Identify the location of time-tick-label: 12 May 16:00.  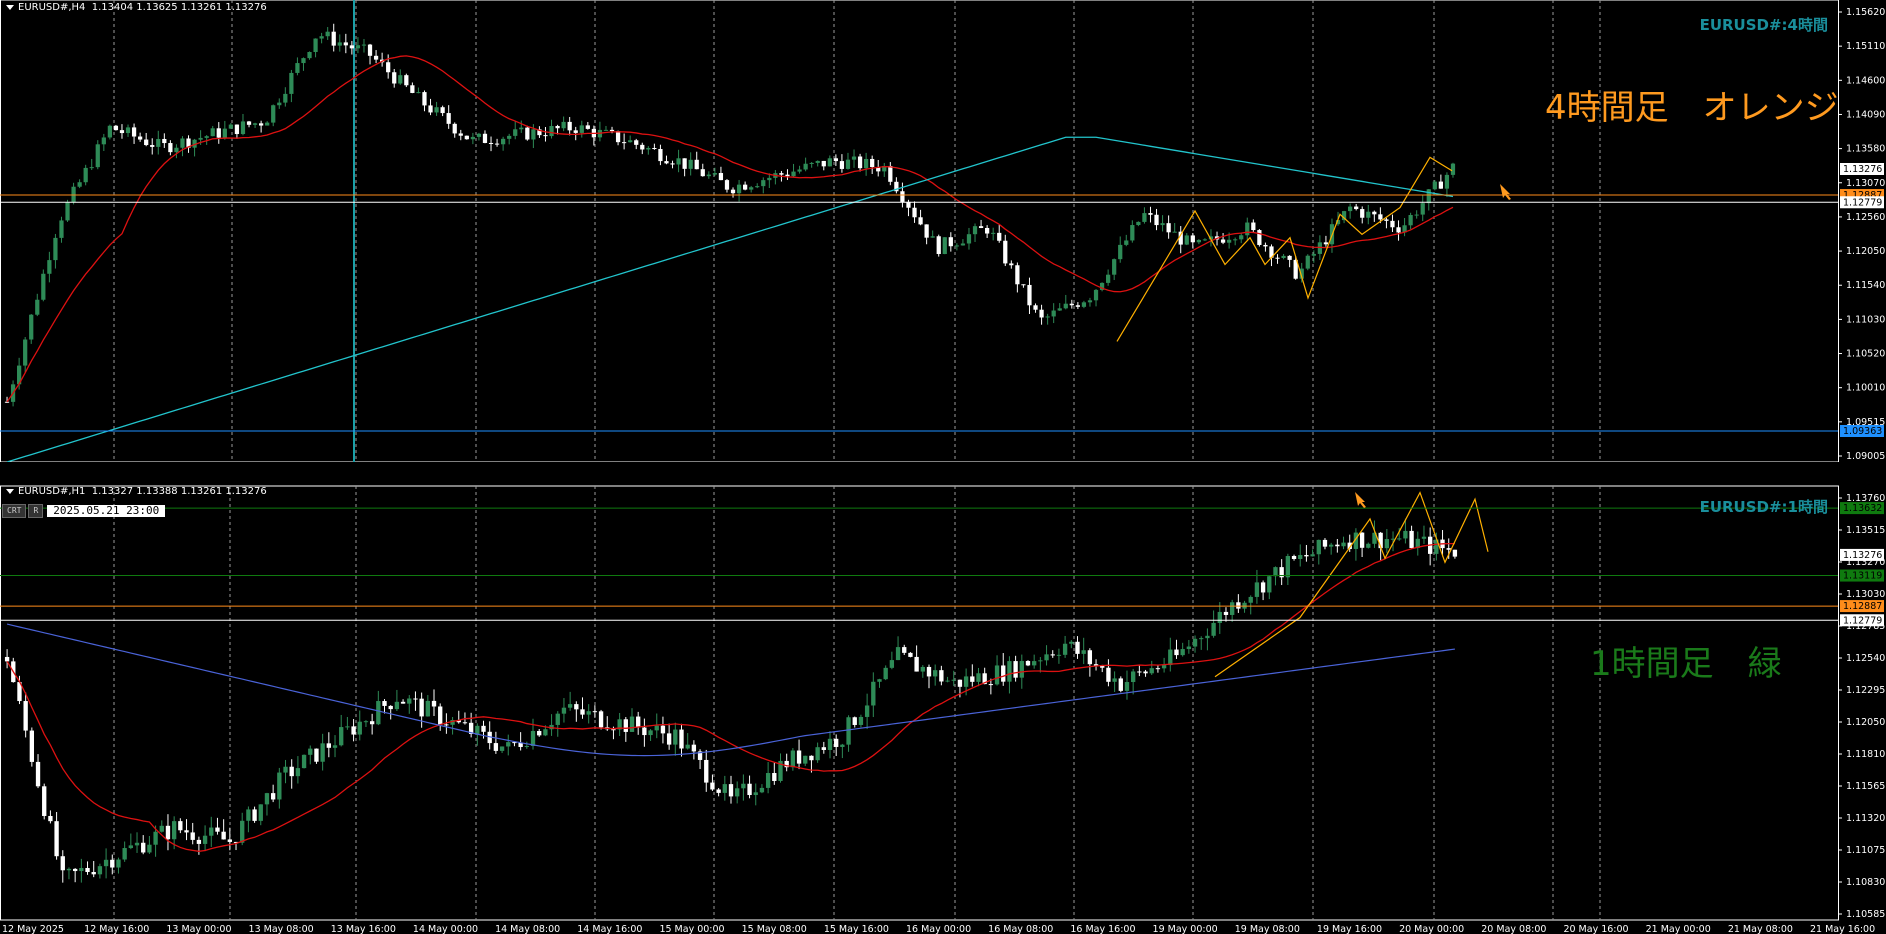
(116, 929).